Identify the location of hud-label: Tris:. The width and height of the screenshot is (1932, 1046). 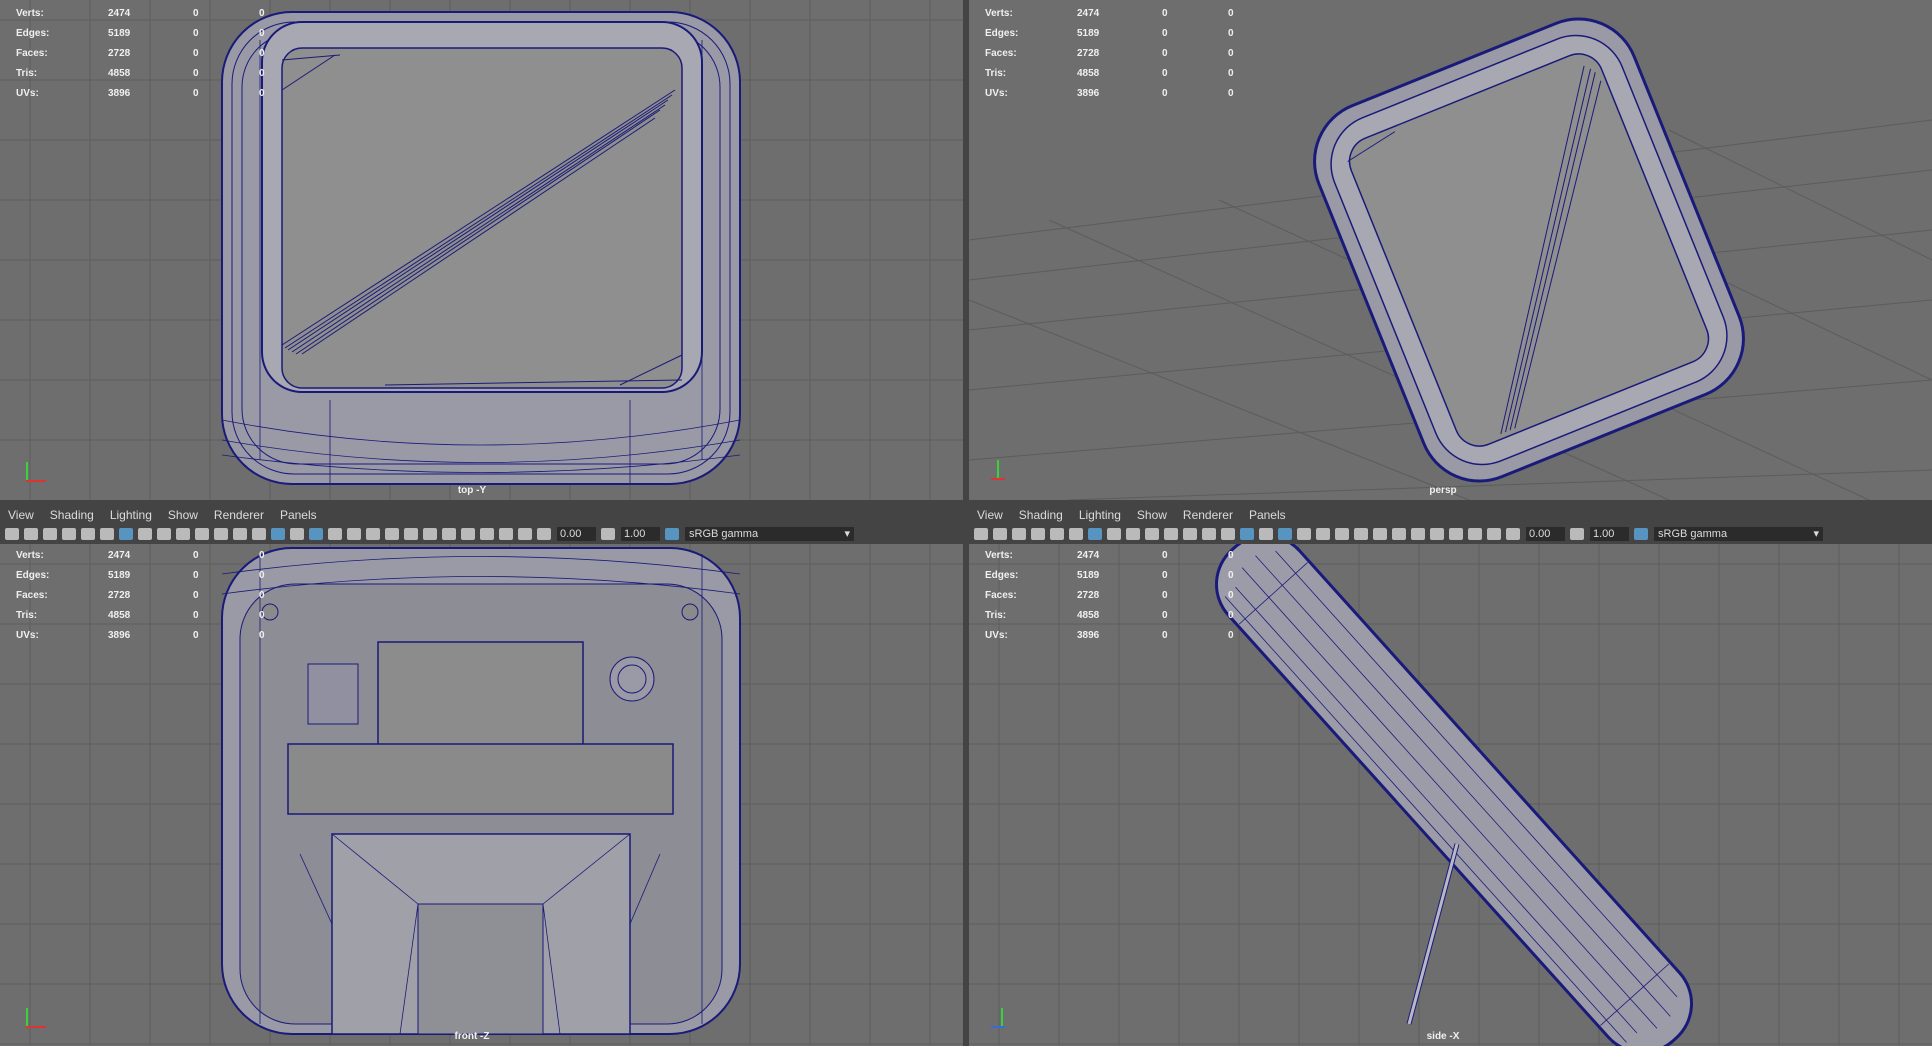
(996, 615).